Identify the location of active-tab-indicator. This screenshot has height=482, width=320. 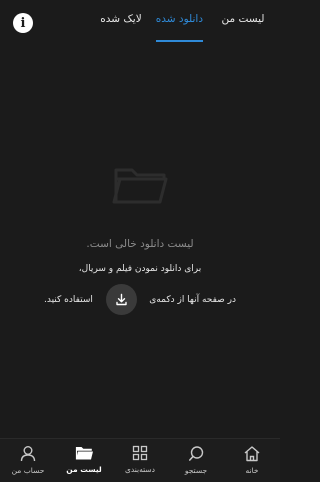
(179, 41).